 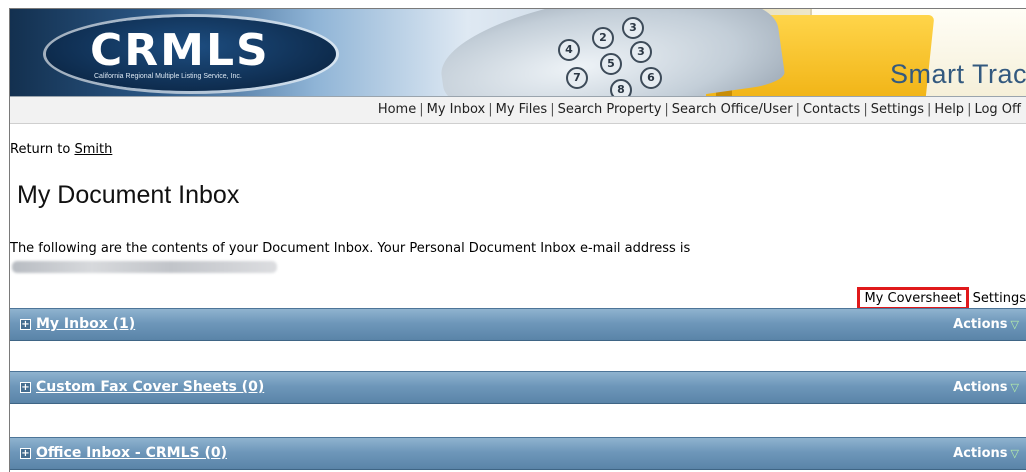 What do you see at coordinates (603, 38) in the screenshot?
I see `keypad-key: 2` at bounding box center [603, 38].